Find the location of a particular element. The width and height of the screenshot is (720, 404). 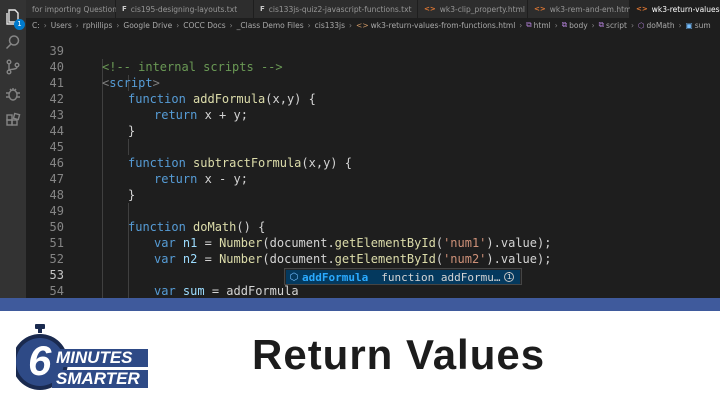

suggestion-label: addFormula is located at coordinates (335, 277).